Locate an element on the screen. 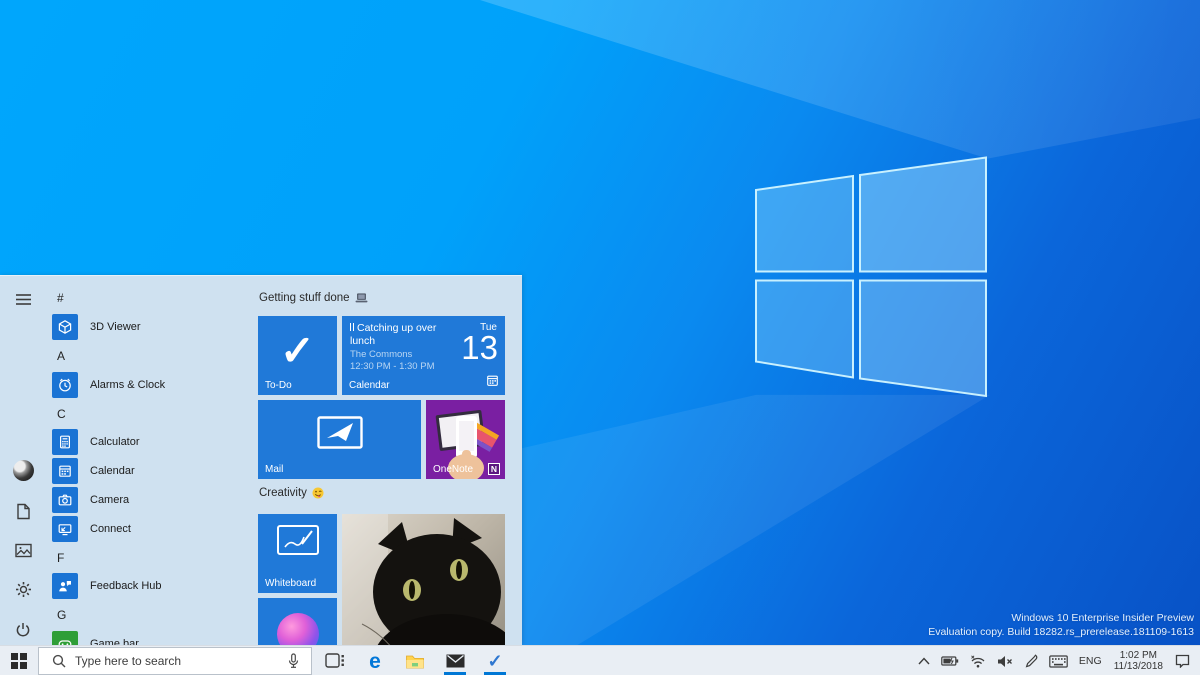 This screenshot has width=1200, height=675. tile-label: Whiteboard is located at coordinates (291, 583).